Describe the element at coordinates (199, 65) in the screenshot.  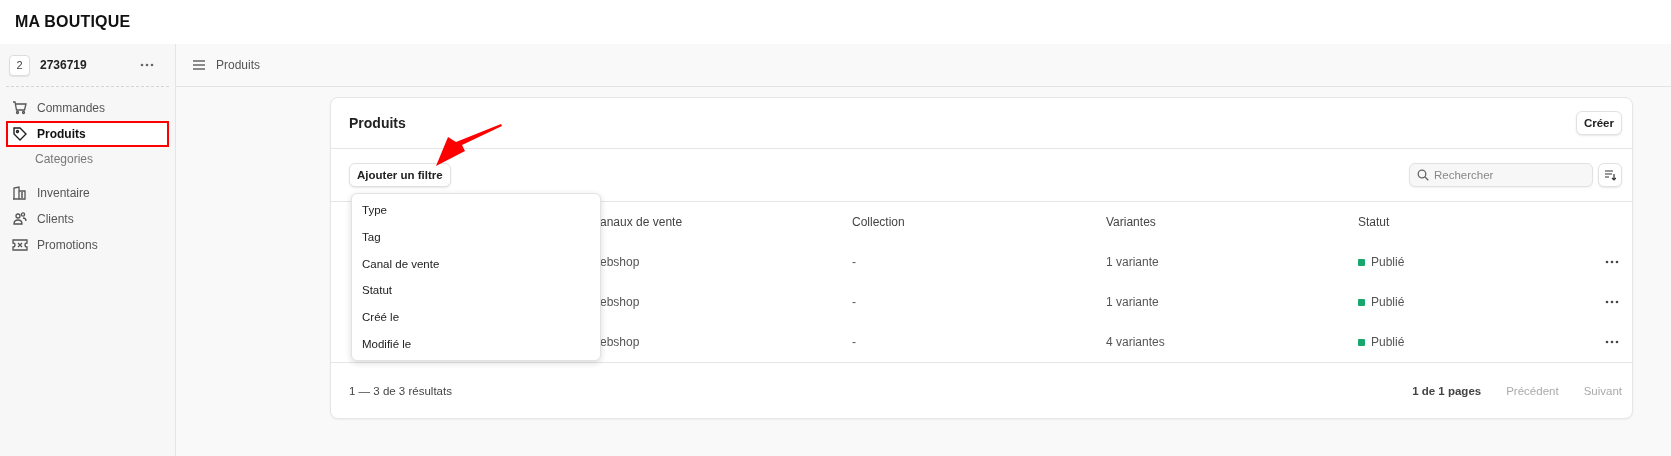
I see `menu-icon` at that location.